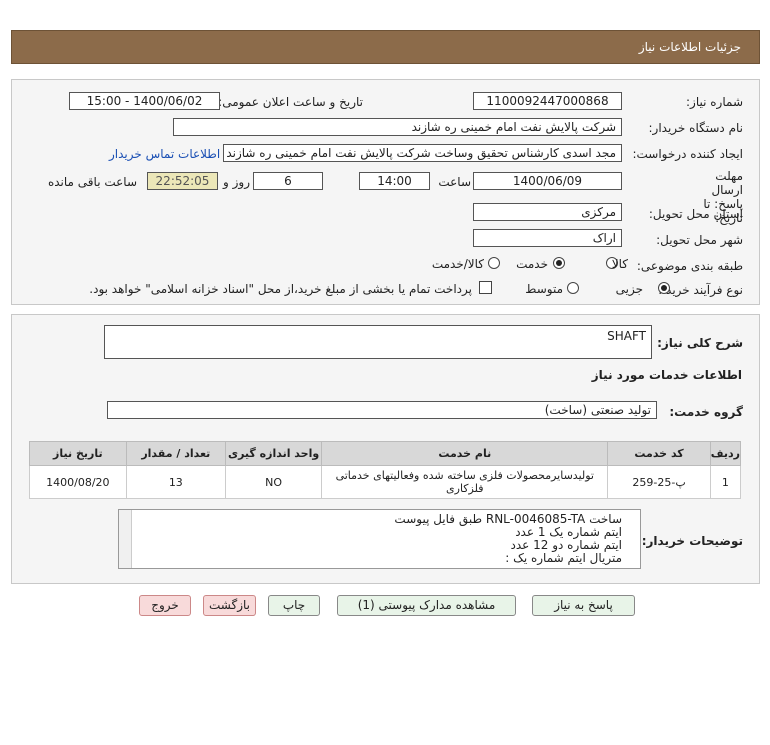 This screenshot has height=745, width=770. Describe the element at coordinates (165, 605) in the screenshot. I see `exit-button: خروج` at that location.